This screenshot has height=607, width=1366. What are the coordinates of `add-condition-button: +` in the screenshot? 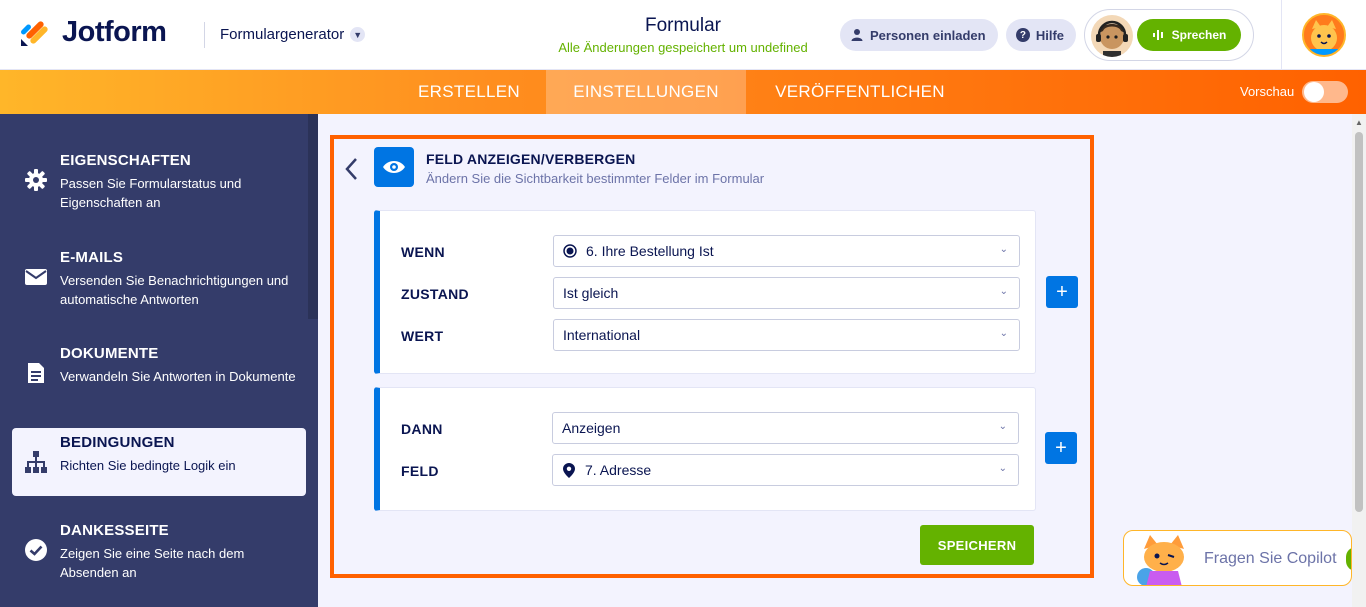 It's located at (1062, 292).